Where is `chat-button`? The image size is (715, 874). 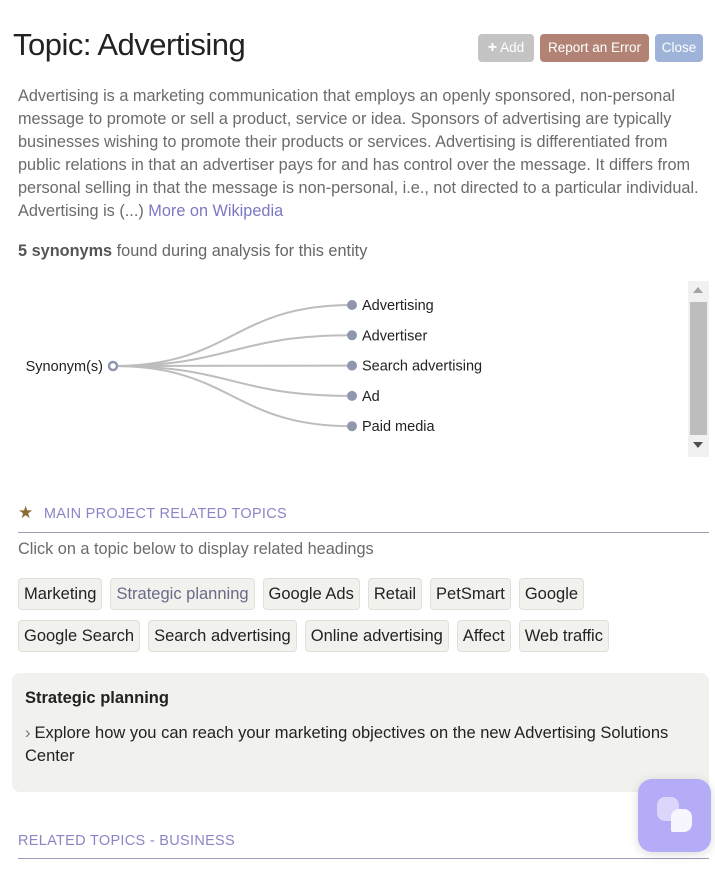 chat-button is located at coordinates (674, 815).